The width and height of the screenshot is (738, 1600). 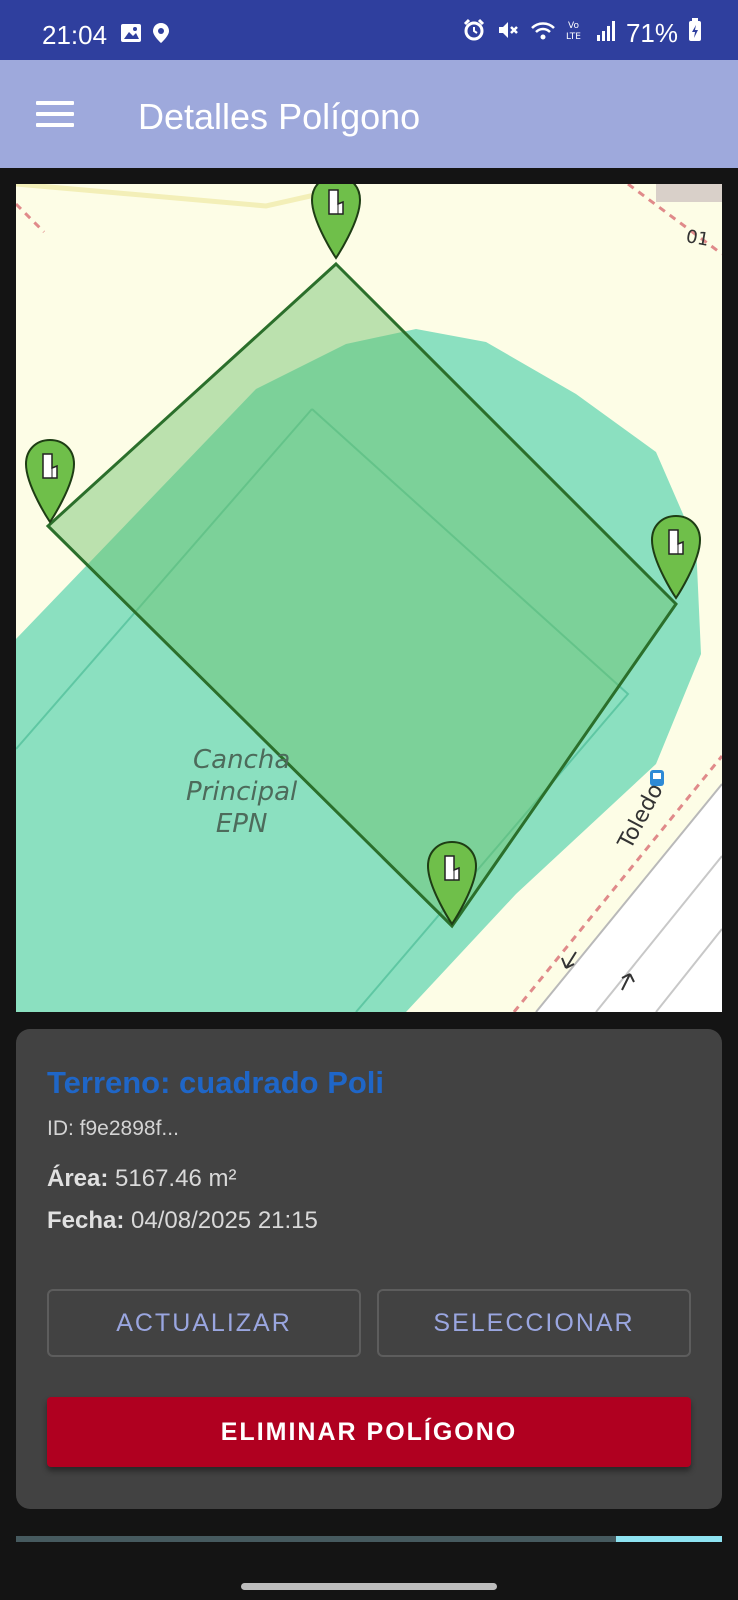 What do you see at coordinates (474, 33) in the screenshot?
I see `alarm-icon` at bounding box center [474, 33].